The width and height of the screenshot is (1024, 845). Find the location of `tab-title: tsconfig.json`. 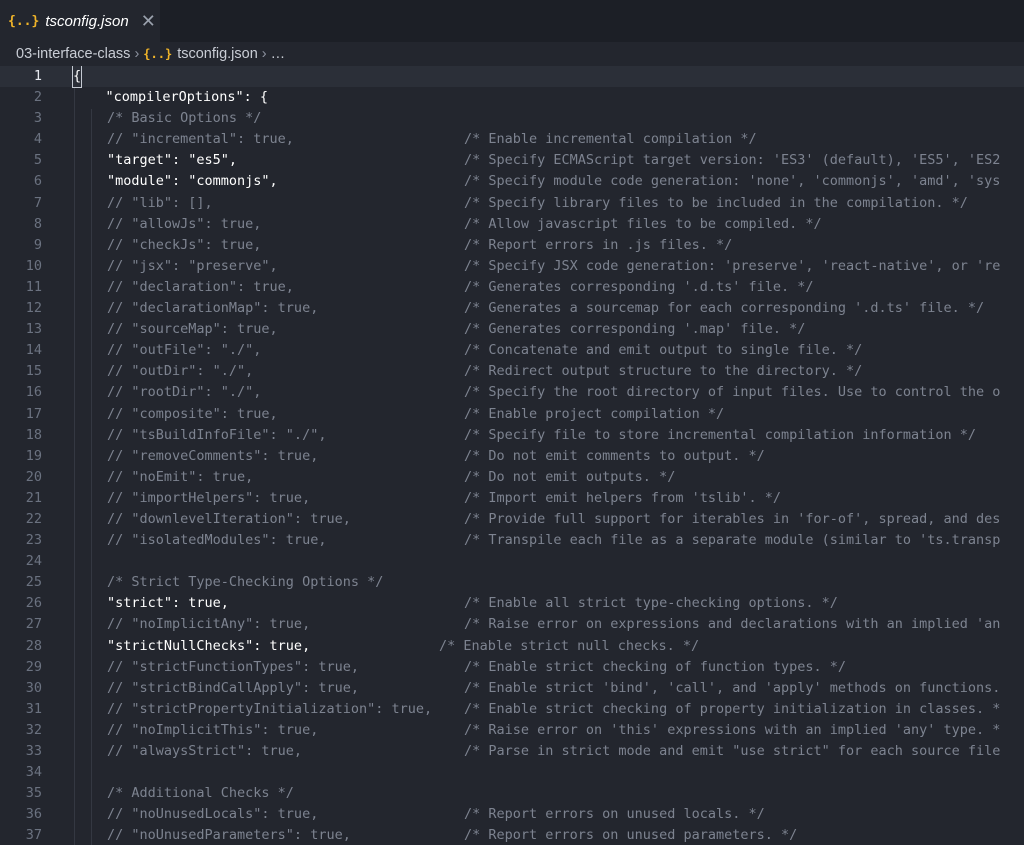

tab-title: tsconfig.json is located at coordinates (86, 21).